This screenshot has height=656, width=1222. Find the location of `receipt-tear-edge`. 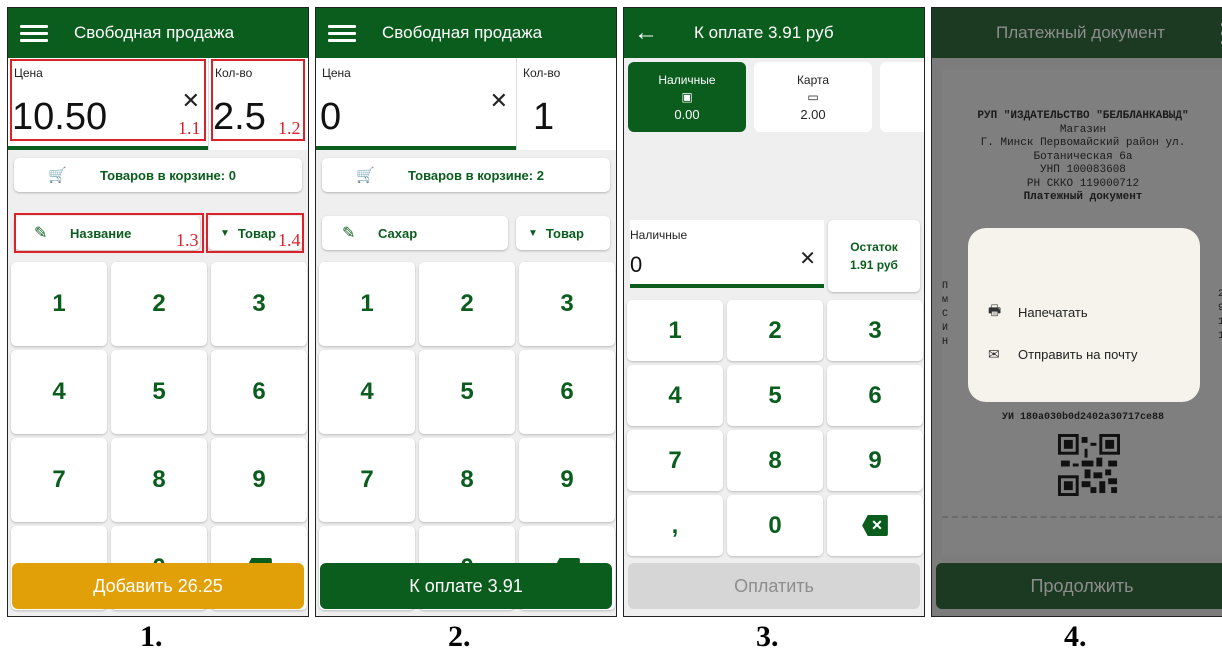

receipt-tear-edge is located at coordinates (1082, 520).